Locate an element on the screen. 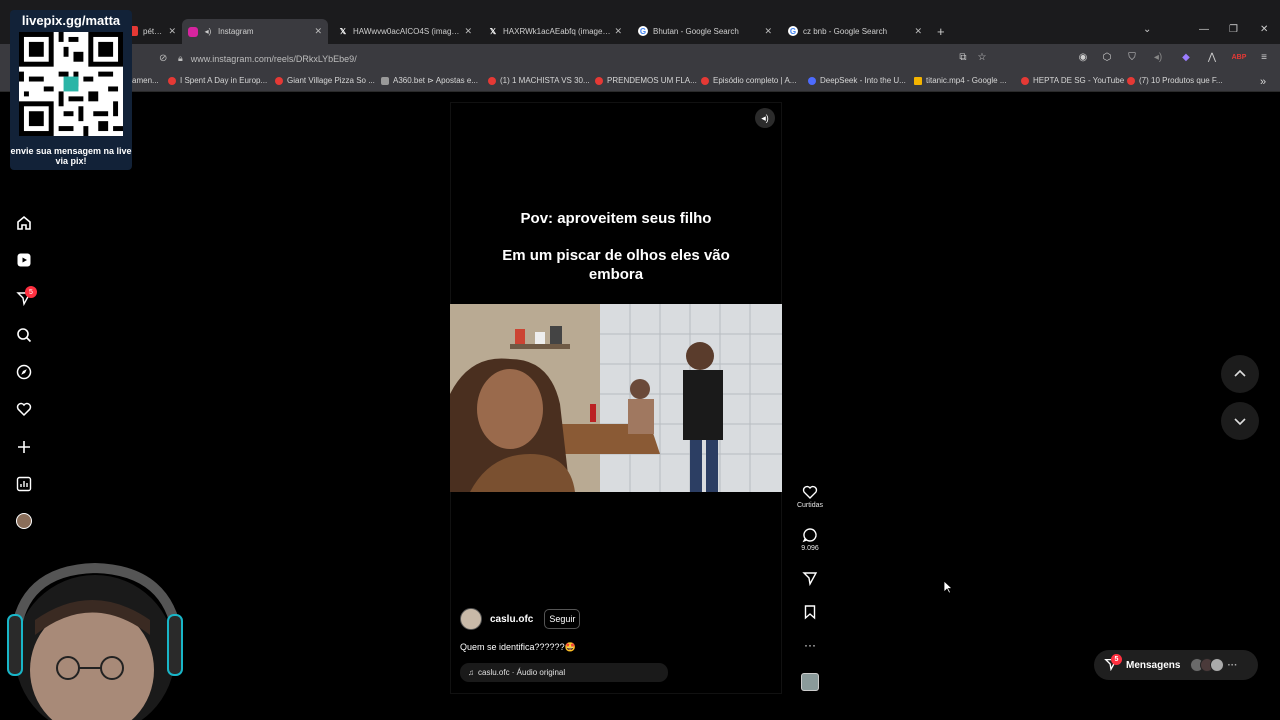 This screenshot has height=720, width=1280. tab-x-image-1: 𝕏 HAWwvw0acAICO4S (imagem J ✕ is located at coordinates (405, 31).